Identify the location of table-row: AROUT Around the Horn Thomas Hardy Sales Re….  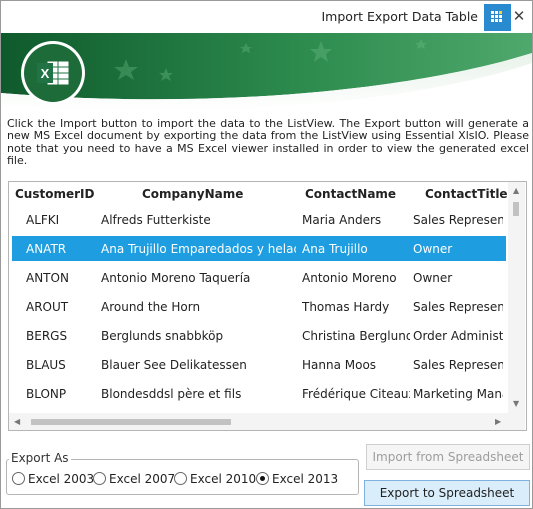
(259, 306).